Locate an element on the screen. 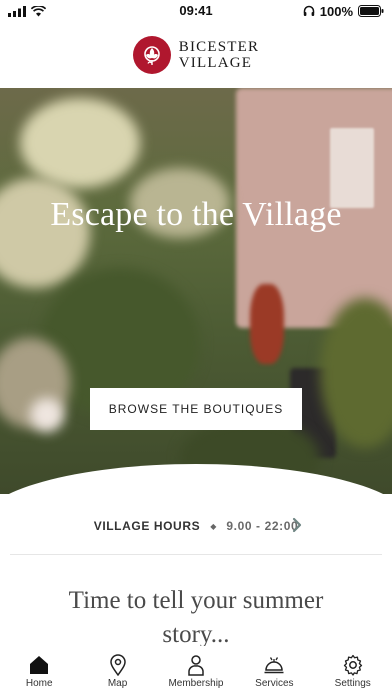 The height and width of the screenshot is (696, 392). browse-boutiques-button: BROWSE THE BOUTIQUES is located at coordinates (196, 409).